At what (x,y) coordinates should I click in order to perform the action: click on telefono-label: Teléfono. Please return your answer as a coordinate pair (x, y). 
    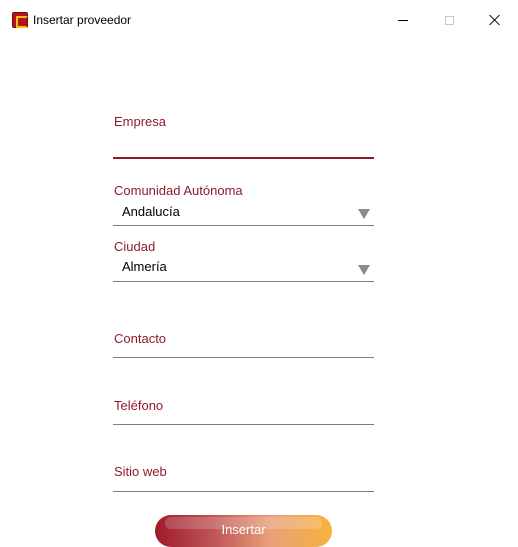
    Looking at the image, I should click on (139, 405).